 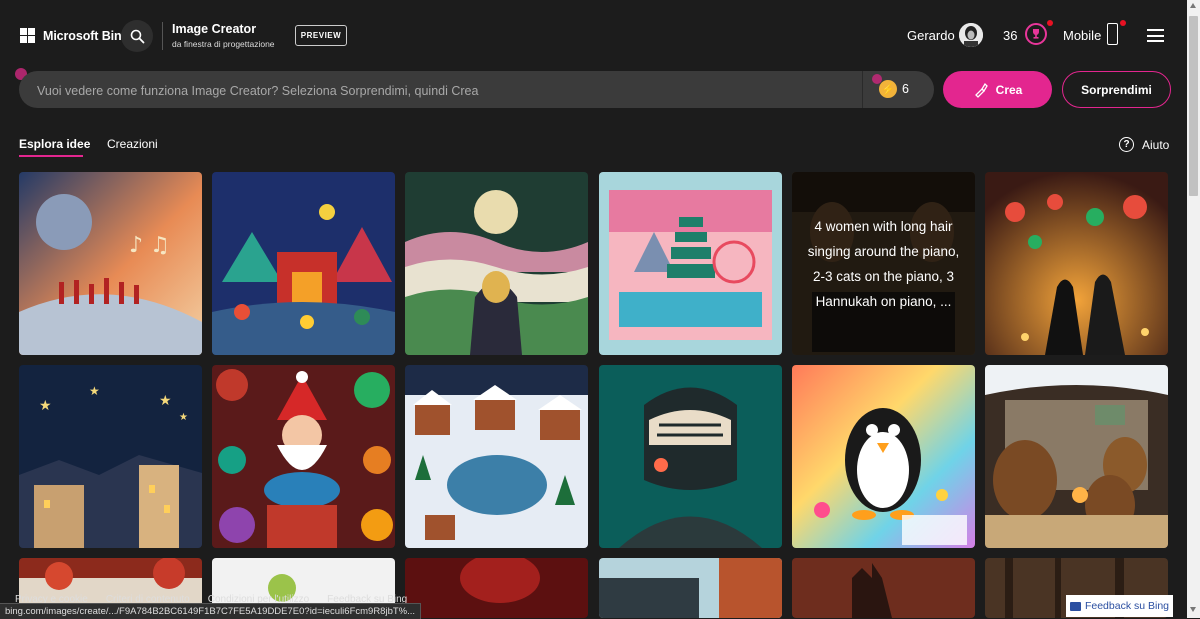 I want to click on scroll-thumb, so click(x=1193, y=106).